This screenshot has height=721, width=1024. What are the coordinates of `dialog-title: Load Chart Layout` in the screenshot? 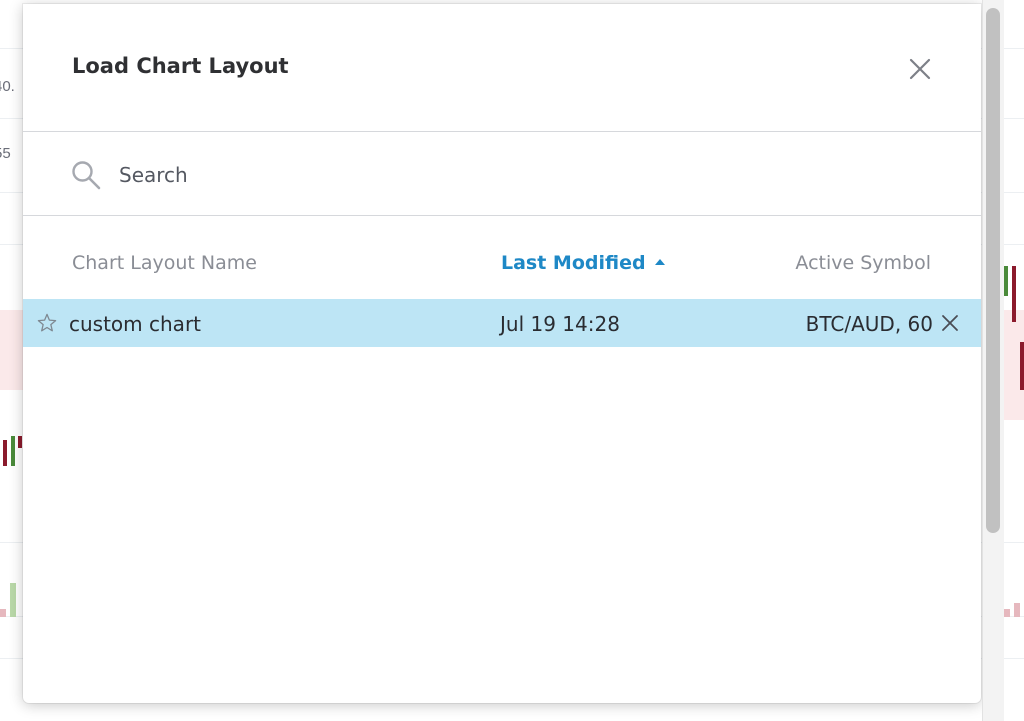 It's located at (180, 66).